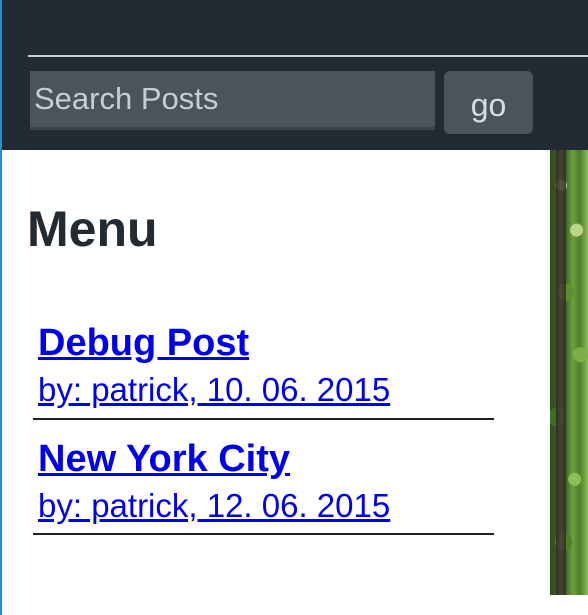 The height and width of the screenshot is (615, 588). What do you see at coordinates (308, 56) in the screenshot?
I see `header-divider` at bounding box center [308, 56].